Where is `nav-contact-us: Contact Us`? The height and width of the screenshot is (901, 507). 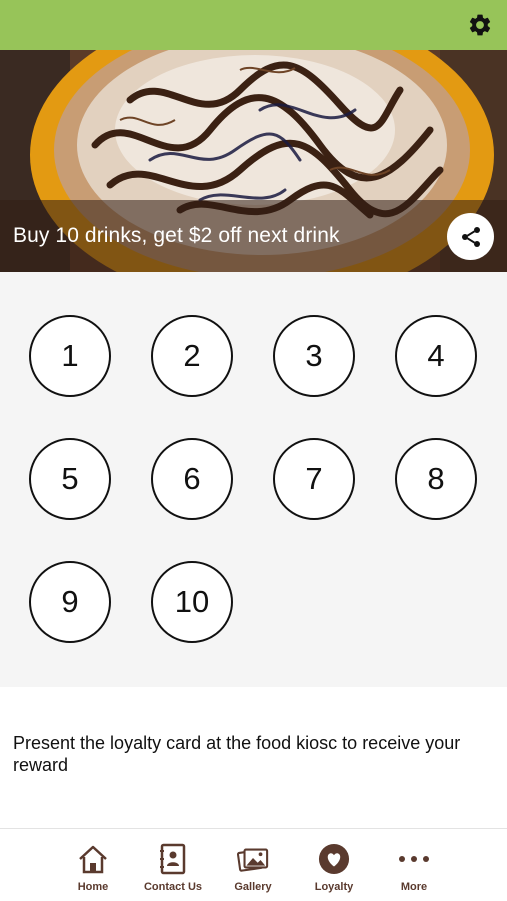 nav-contact-us: Contact Us is located at coordinates (173, 865).